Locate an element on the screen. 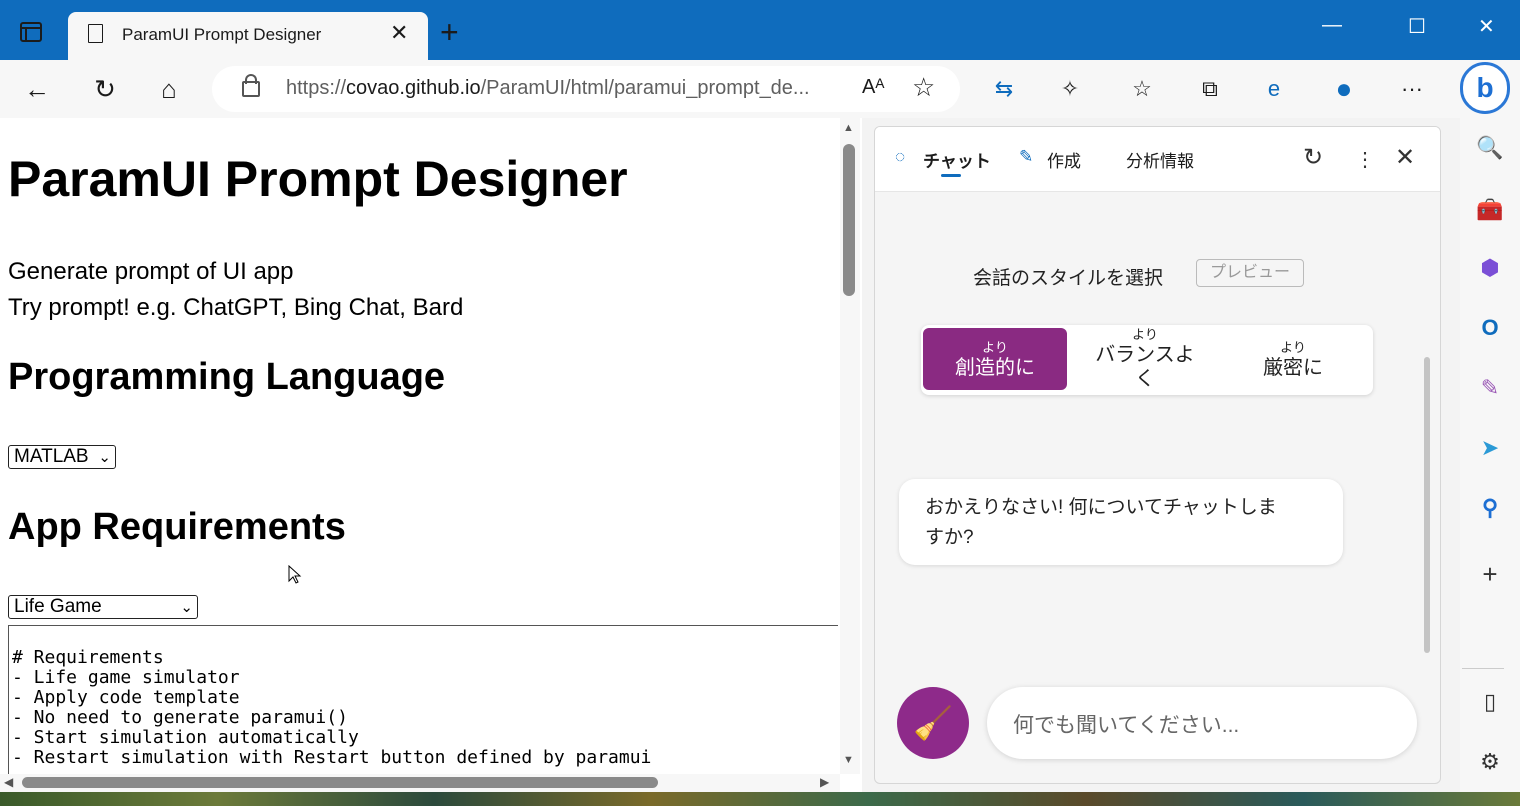  mode-precise-small: より is located at coordinates (1293, 347).